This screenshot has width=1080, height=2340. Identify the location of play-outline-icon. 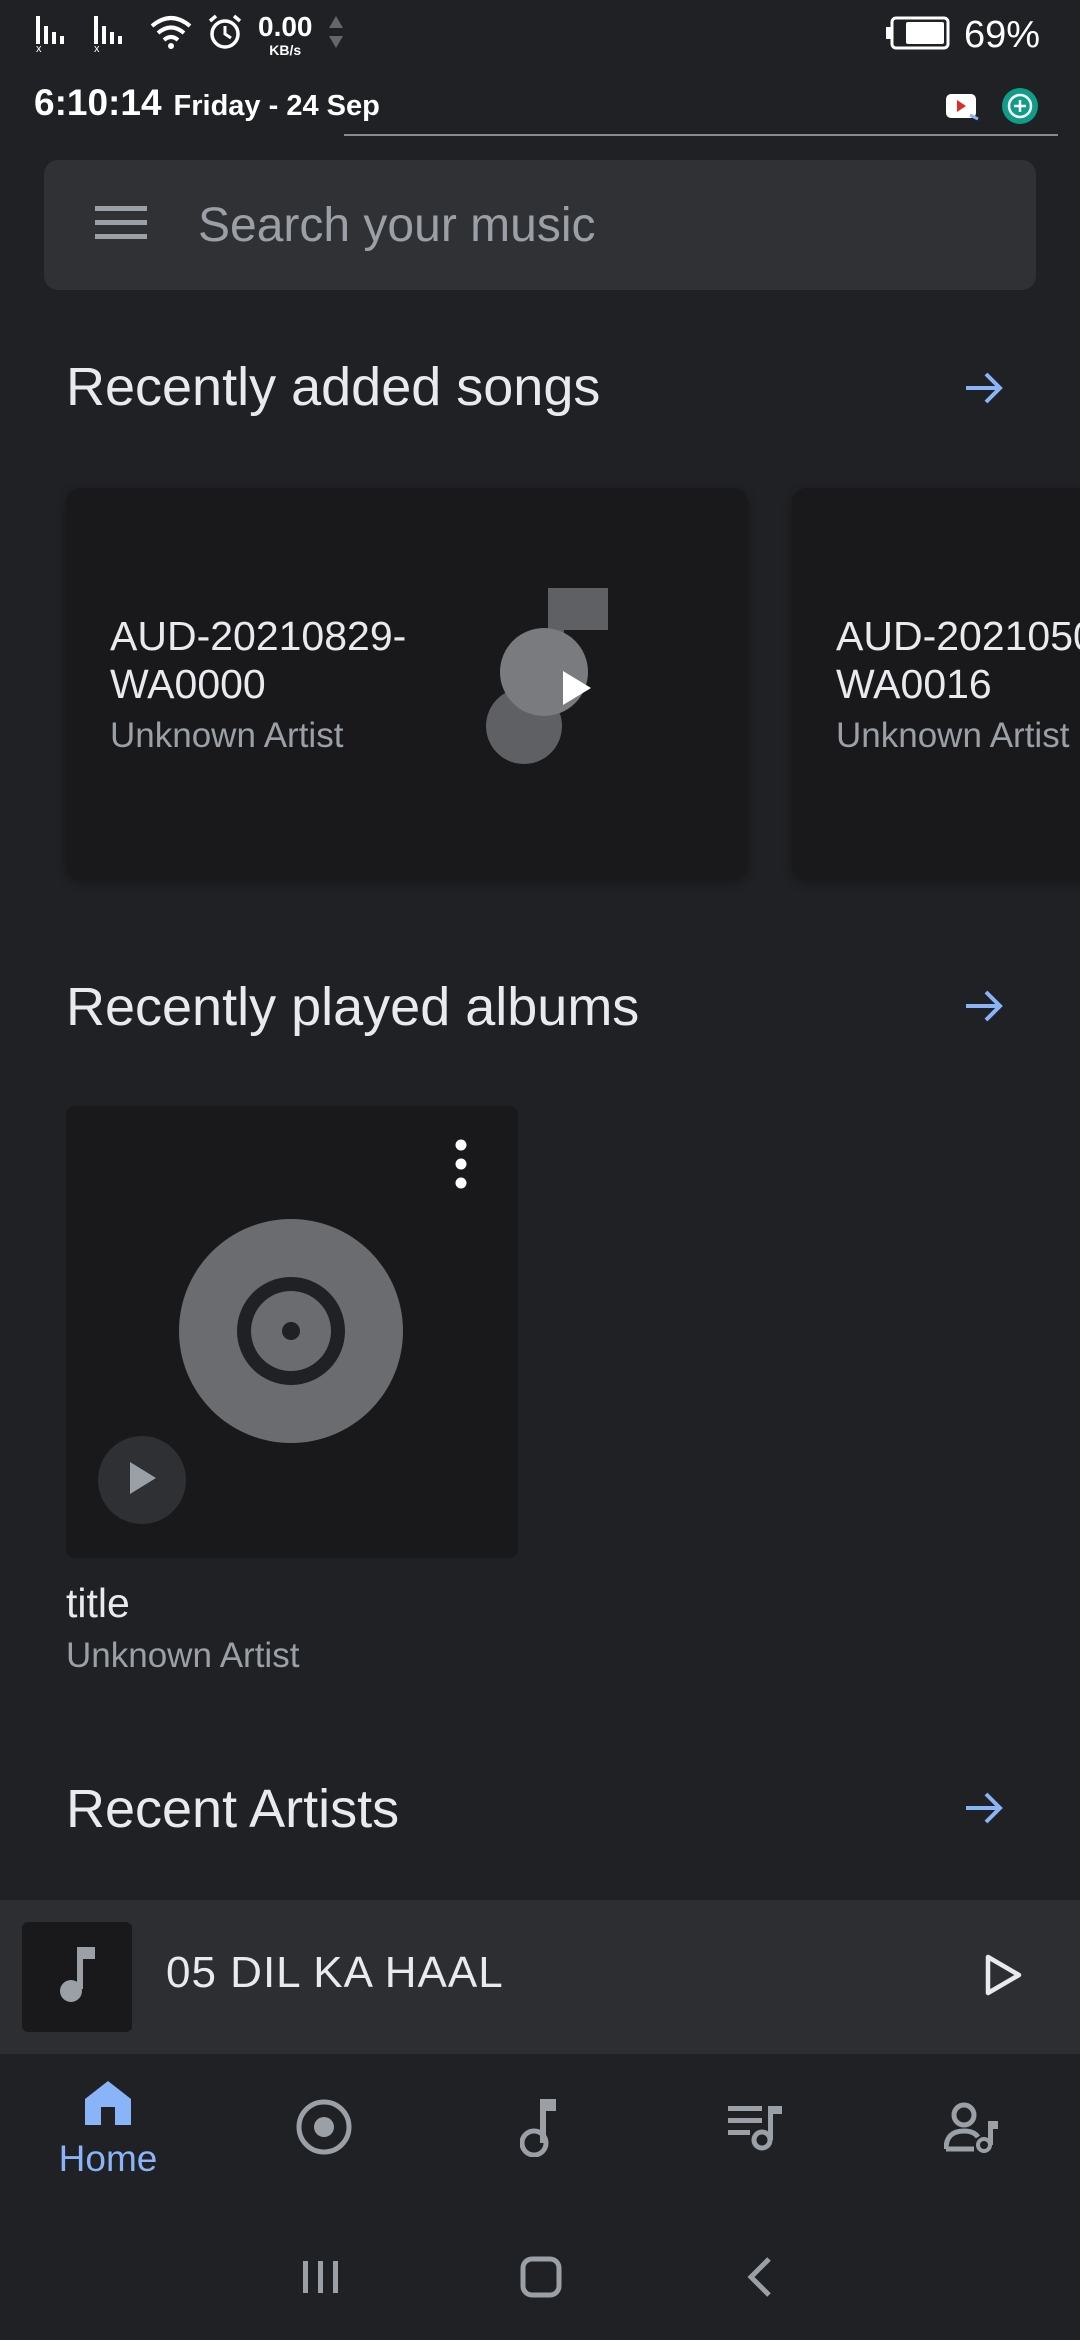
(1003, 1977).